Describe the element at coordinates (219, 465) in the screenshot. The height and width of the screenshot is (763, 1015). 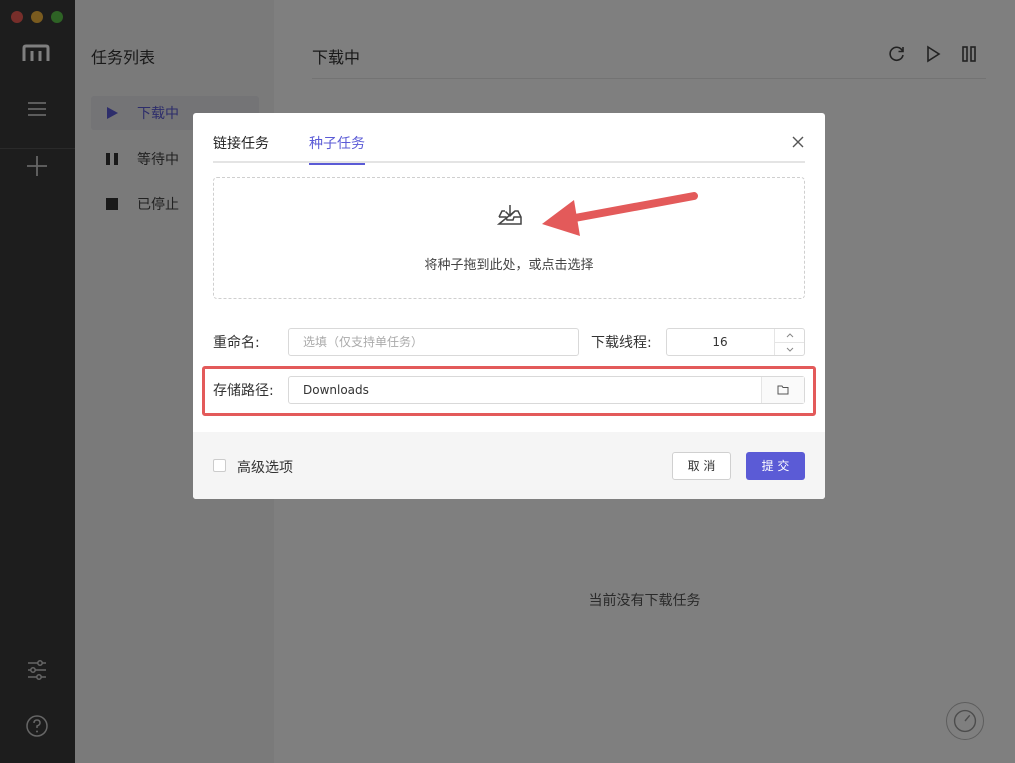
I see `advanced-options-checkbox` at that location.